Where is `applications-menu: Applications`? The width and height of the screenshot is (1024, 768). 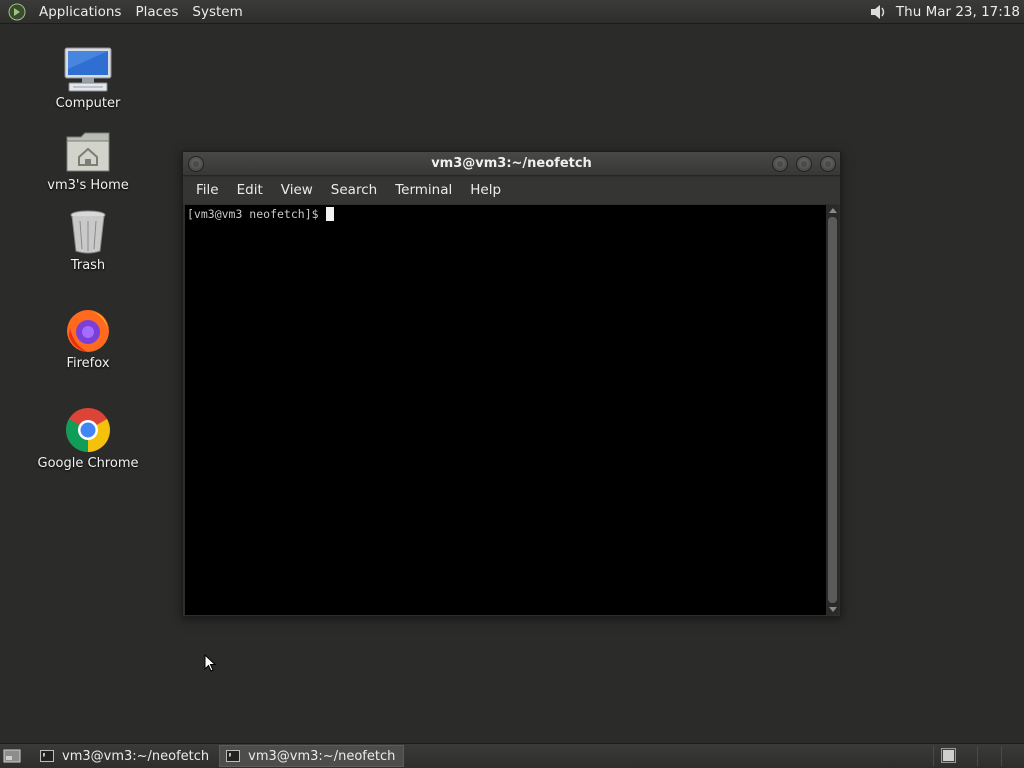
applications-menu: Applications is located at coordinates (80, 12).